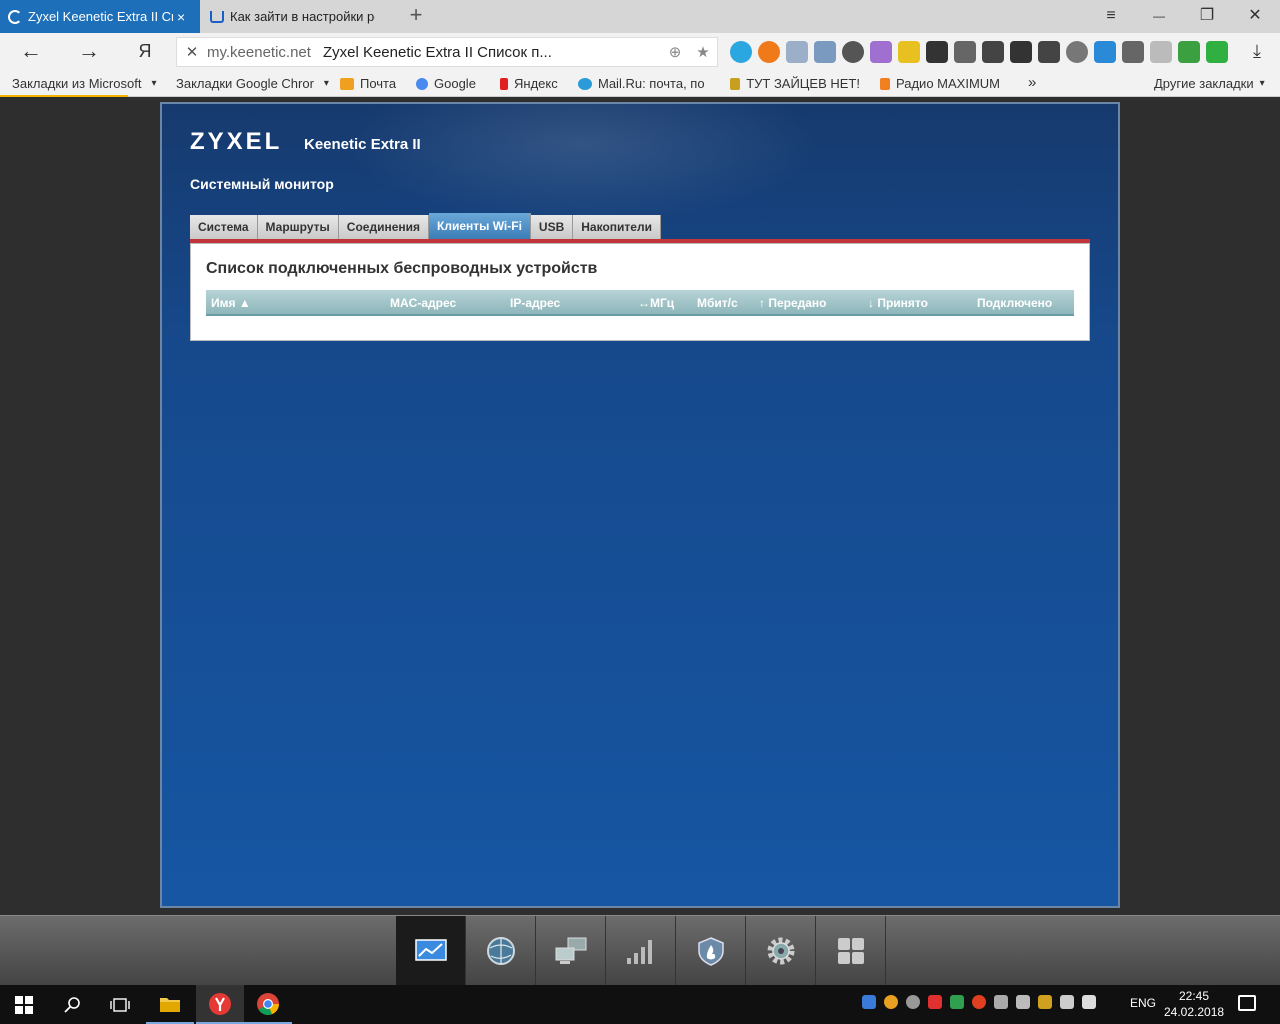 The width and height of the screenshot is (1280, 1024). I want to click on dock-wifi-button, so click(641, 951).